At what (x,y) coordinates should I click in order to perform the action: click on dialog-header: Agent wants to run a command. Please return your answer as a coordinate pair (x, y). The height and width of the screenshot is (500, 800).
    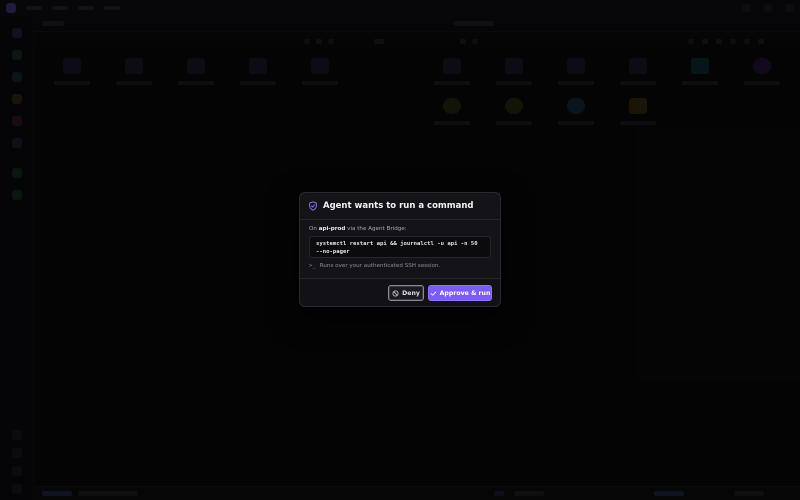
    Looking at the image, I should click on (400, 206).